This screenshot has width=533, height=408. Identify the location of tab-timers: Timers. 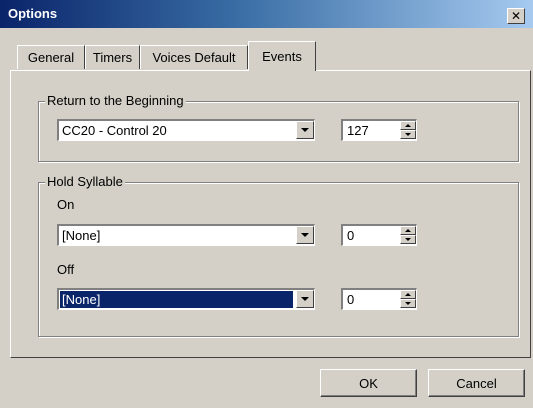
(112, 57).